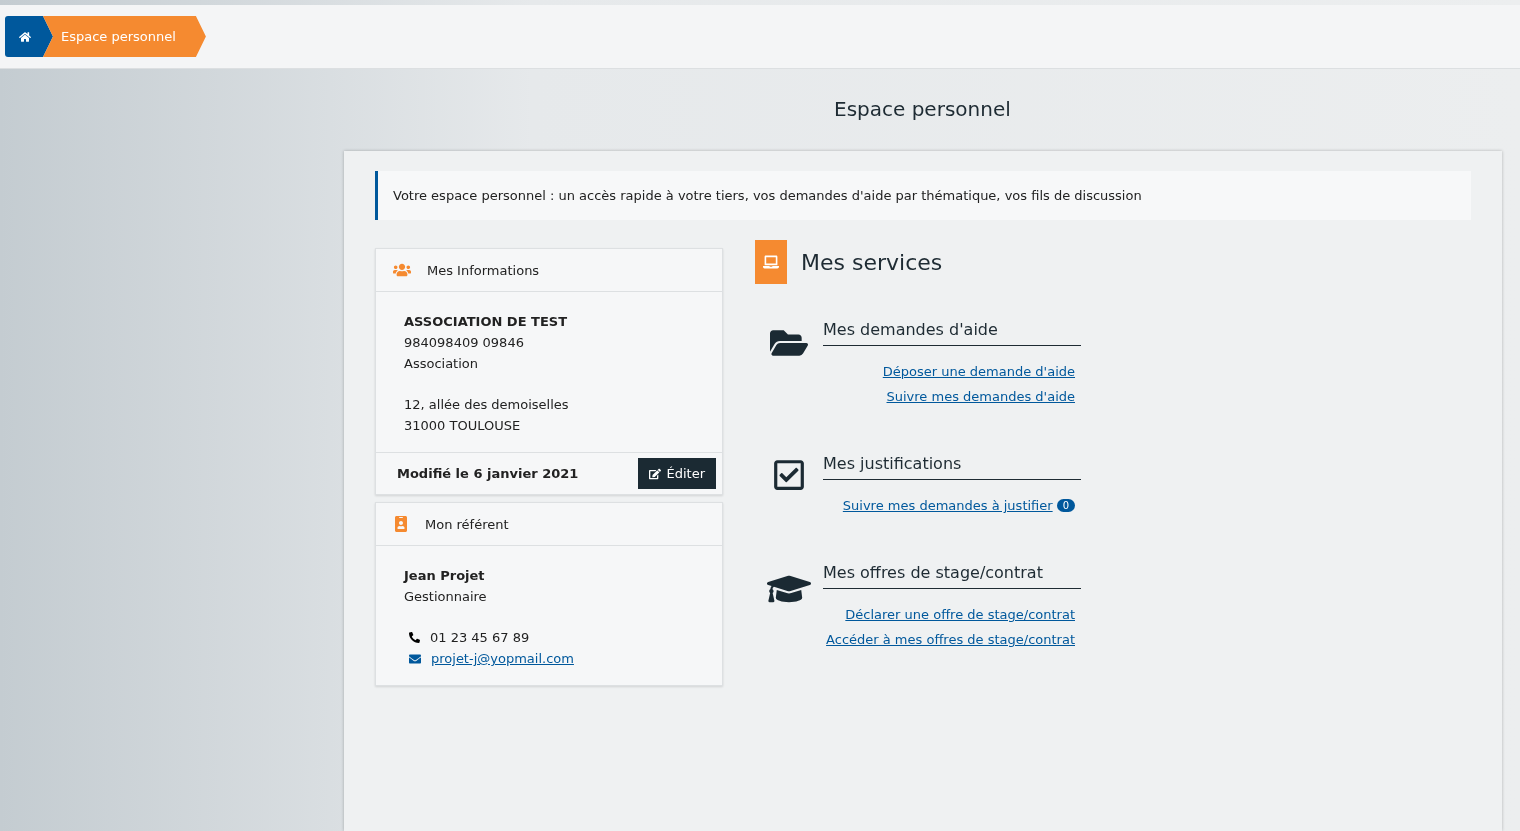 This screenshot has width=1520, height=831. What do you see at coordinates (978, 371) in the screenshot?
I see `service-link: Déposer une demande d'aide` at bounding box center [978, 371].